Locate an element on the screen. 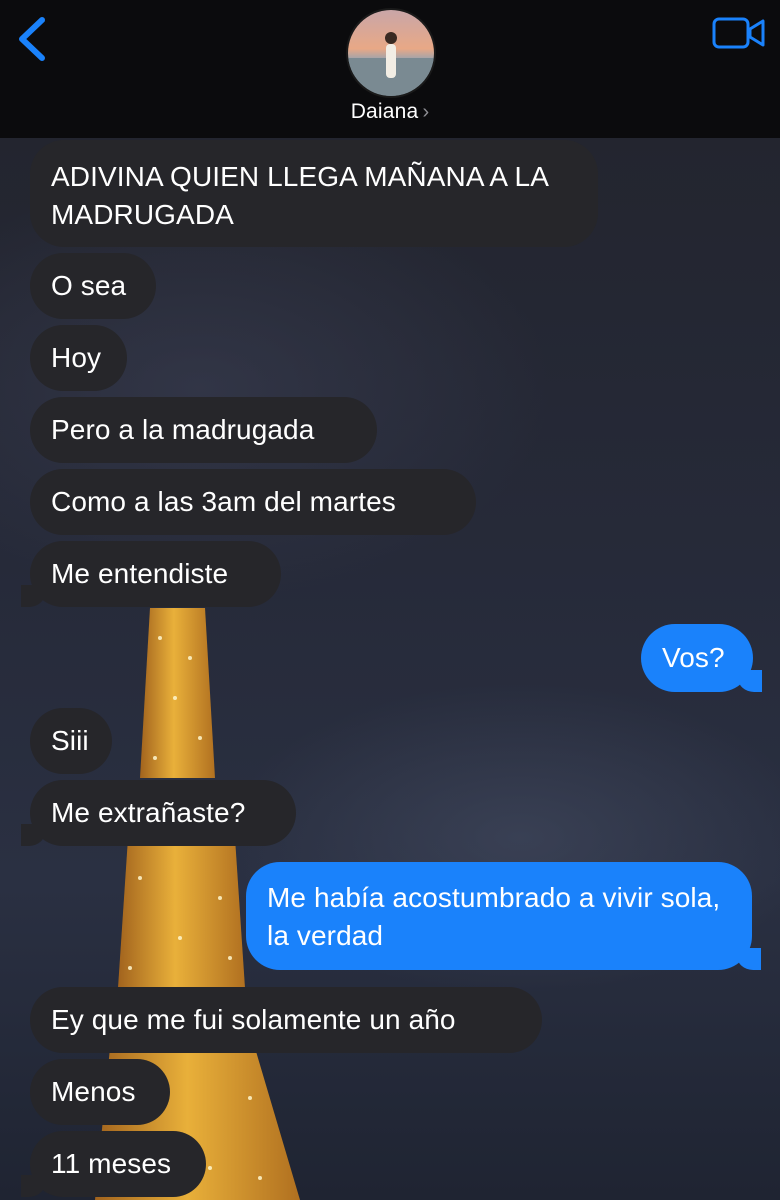  message-received: 11 meses is located at coordinates (113, 1164).